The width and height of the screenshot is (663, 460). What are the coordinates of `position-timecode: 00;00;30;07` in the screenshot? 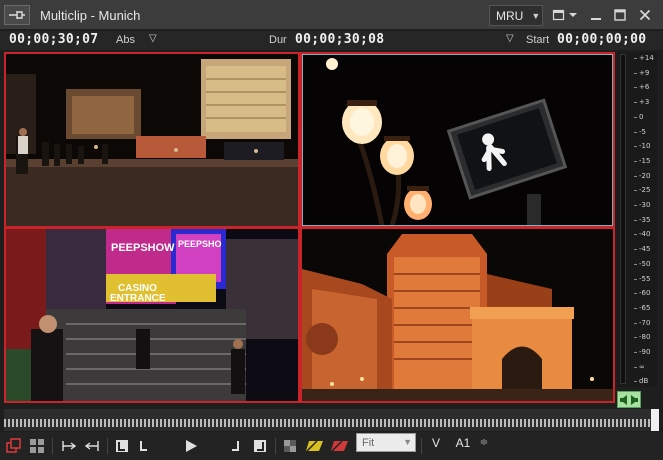 It's located at (53, 39).